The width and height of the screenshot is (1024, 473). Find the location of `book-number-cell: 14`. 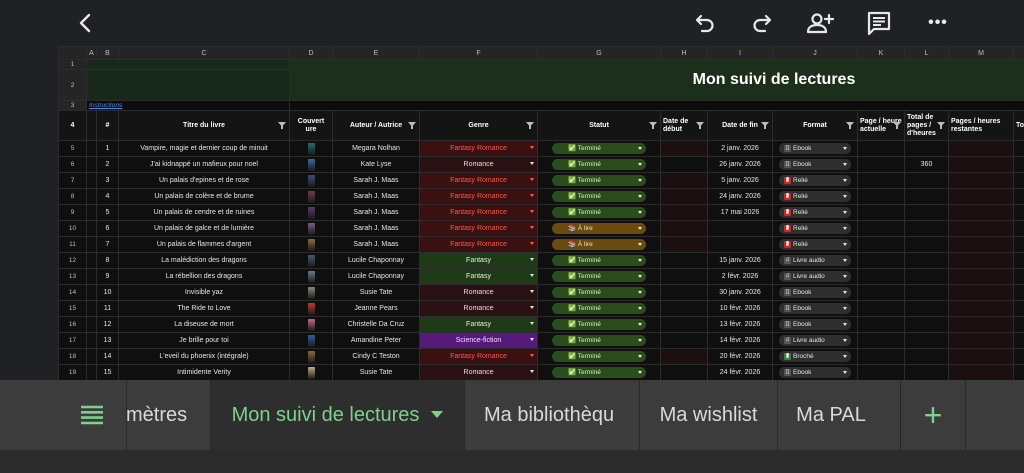

book-number-cell: 14 is located at coordinates (107, 356).